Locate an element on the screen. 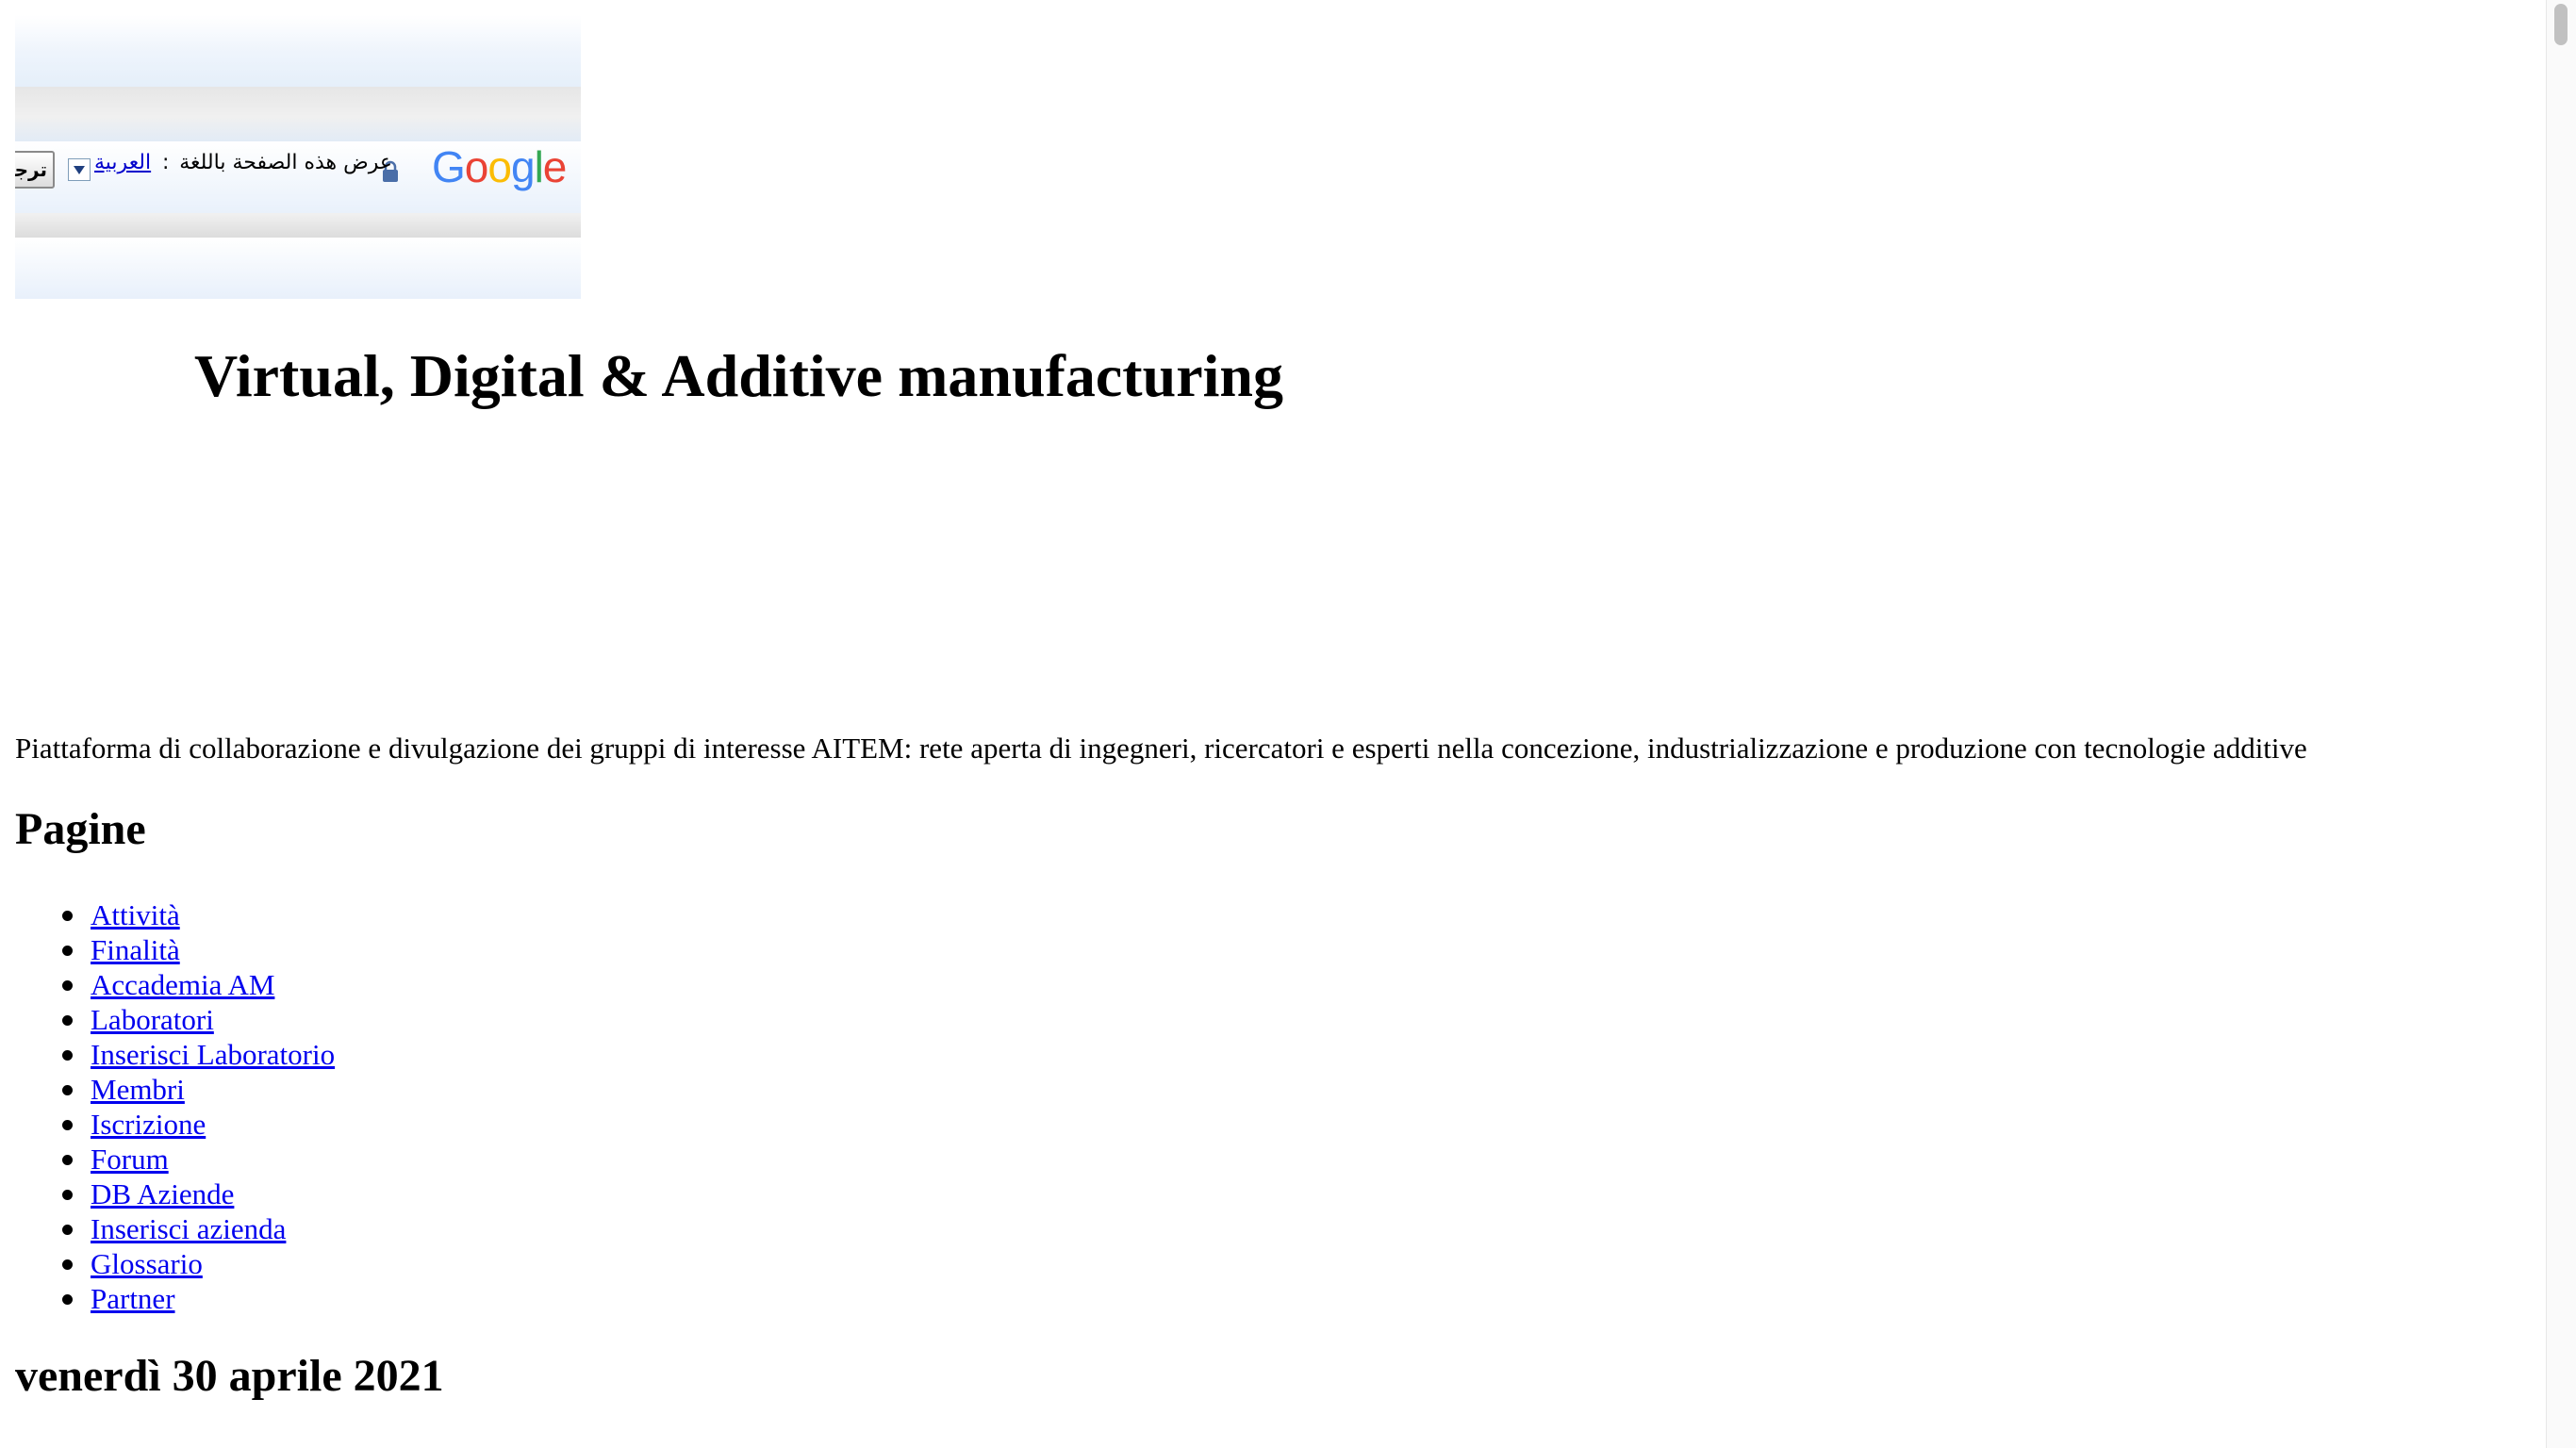 Image resolution: width=2576 pixels, height=1448 pixels. list-item: Inserisci Laboratorio is located at coordinates (175, 1054).